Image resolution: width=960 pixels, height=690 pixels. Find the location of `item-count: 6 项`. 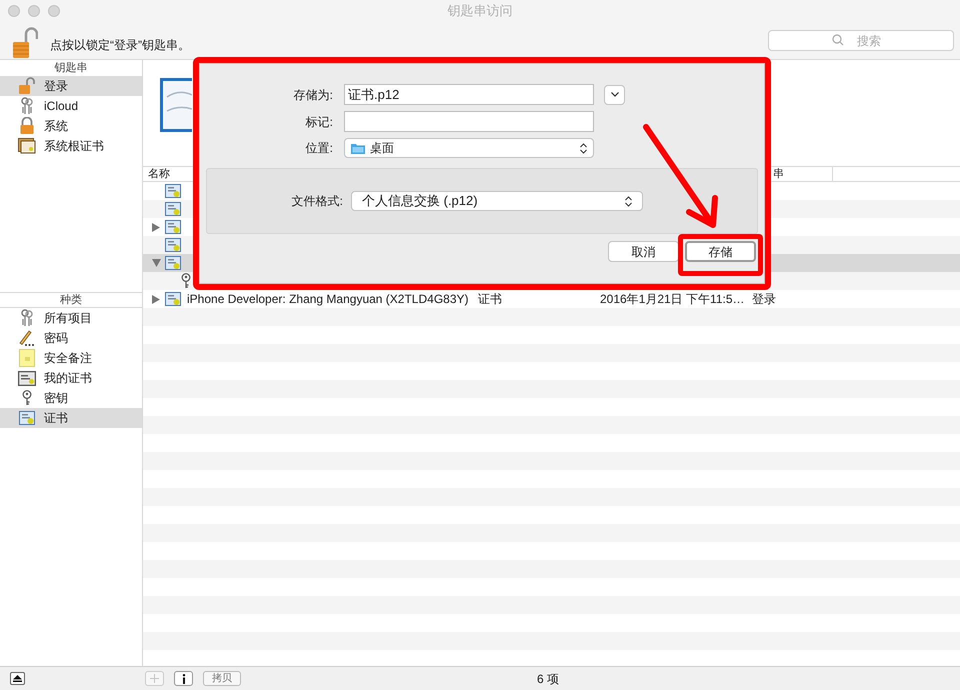

item-count: 6 项 is located at coordinates (548, 679).